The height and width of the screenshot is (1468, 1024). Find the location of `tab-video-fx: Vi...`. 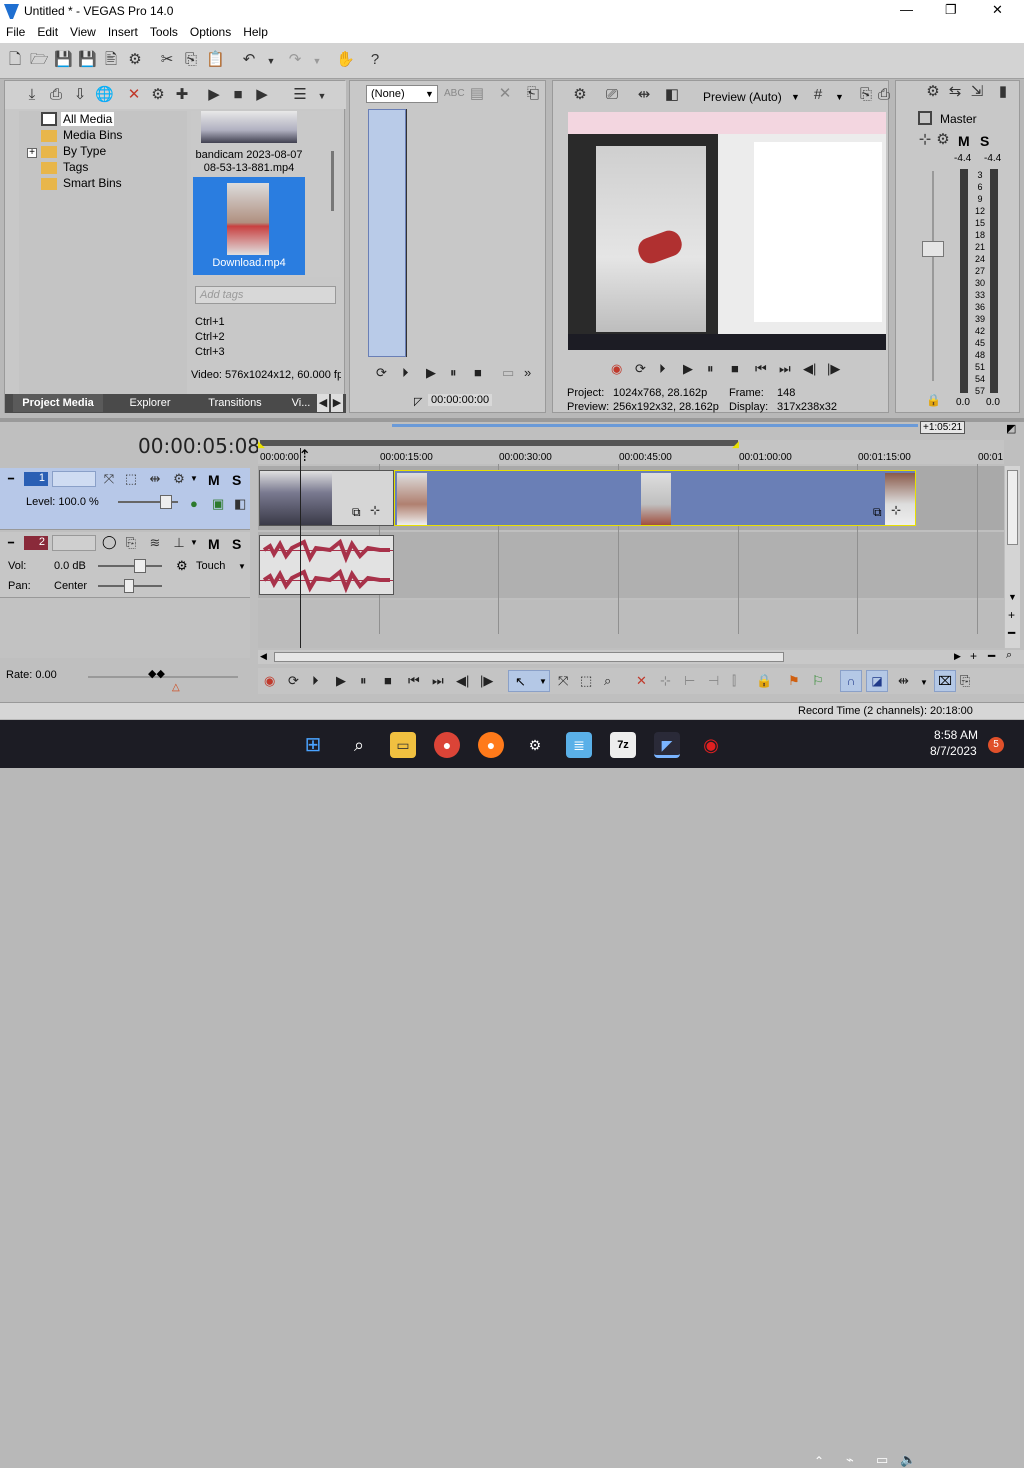

tab-video-fx: Vi... is located at coordinates (301, 403).